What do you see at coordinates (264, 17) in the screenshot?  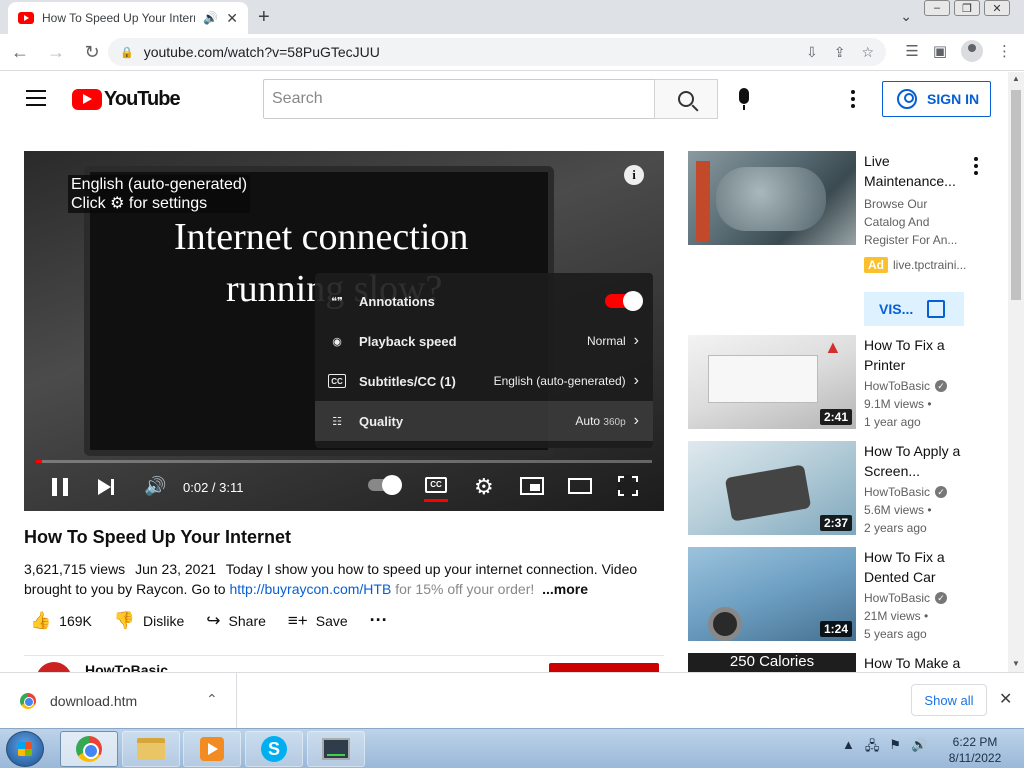 I see `new-tab-button: +` at bounding box center [264, 17].